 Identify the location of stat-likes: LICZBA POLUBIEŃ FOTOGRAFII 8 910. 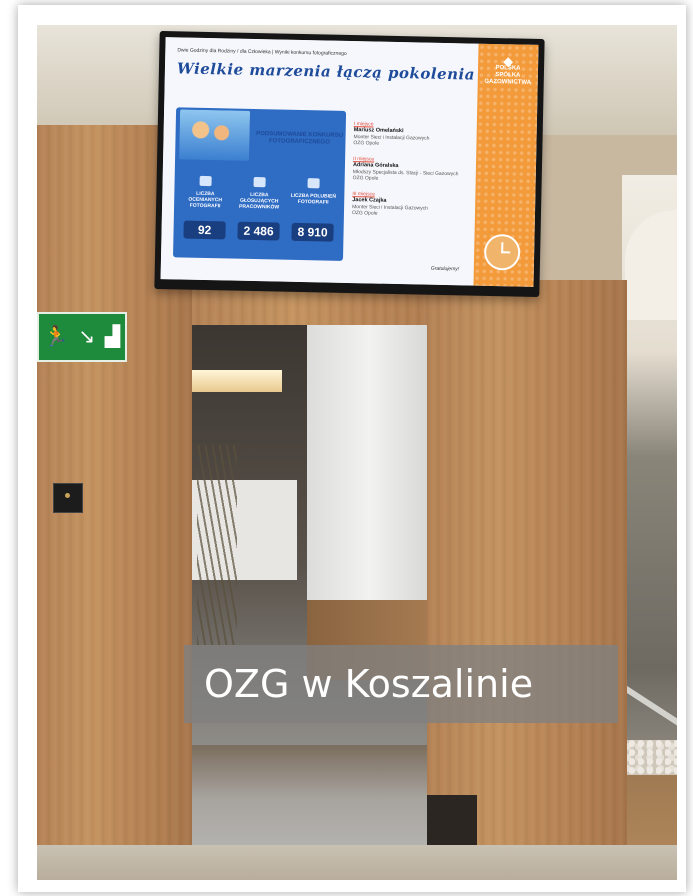
(313, 213).